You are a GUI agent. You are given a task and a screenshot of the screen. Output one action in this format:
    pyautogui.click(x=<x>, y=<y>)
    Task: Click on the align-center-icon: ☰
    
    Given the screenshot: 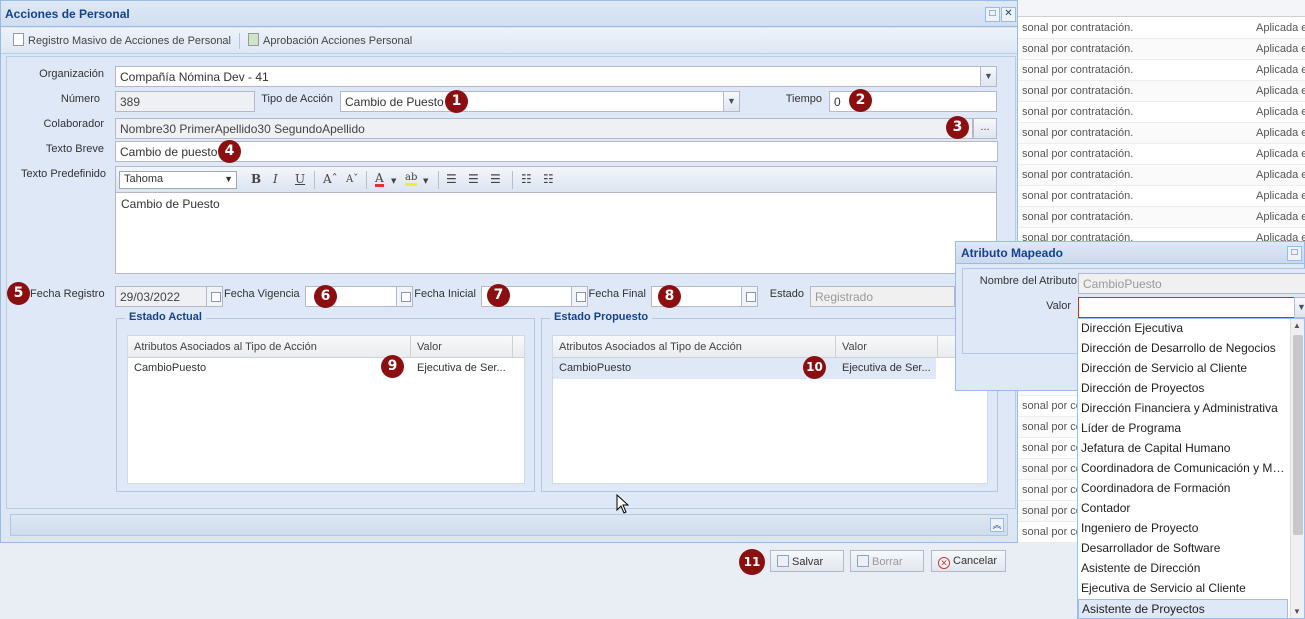 What is the action you would take?
    pyautogui.click(x=473, y=179)
    